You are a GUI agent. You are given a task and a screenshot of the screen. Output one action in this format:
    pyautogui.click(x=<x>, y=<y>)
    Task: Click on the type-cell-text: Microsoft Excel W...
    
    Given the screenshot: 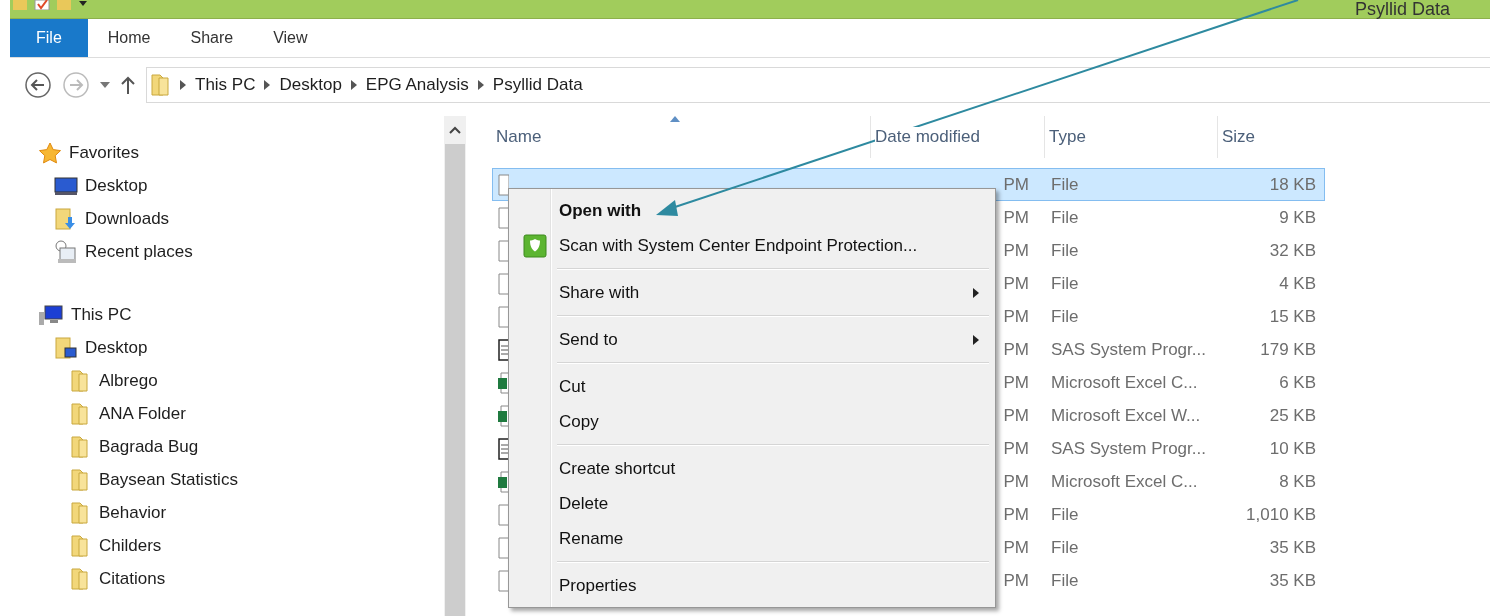 What is the action you would take?
    pyautogui.click(x=1126, y=415)
    